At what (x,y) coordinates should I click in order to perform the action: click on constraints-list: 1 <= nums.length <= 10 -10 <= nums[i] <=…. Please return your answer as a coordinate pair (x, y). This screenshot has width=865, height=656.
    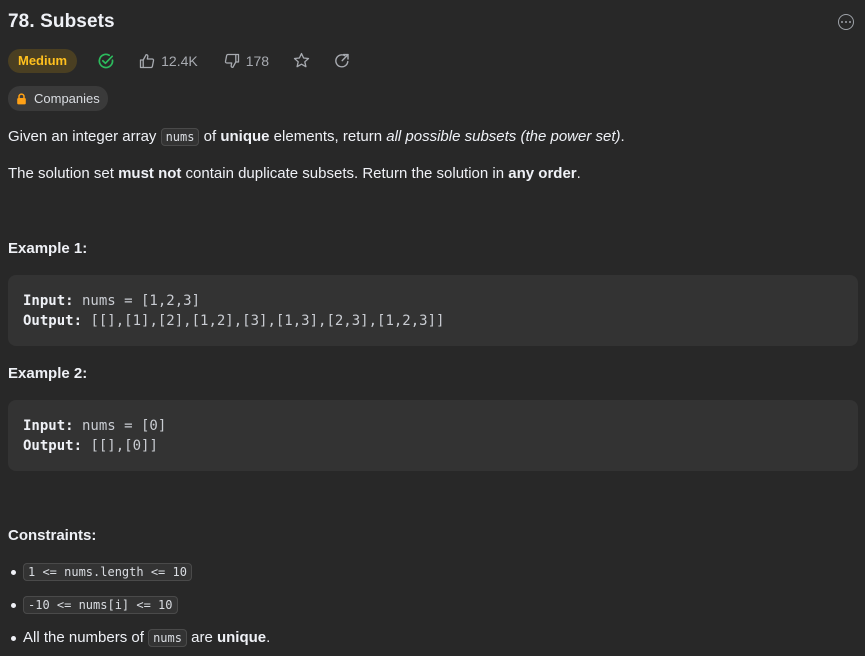
    Looking at the image, I should click on (139, 608).